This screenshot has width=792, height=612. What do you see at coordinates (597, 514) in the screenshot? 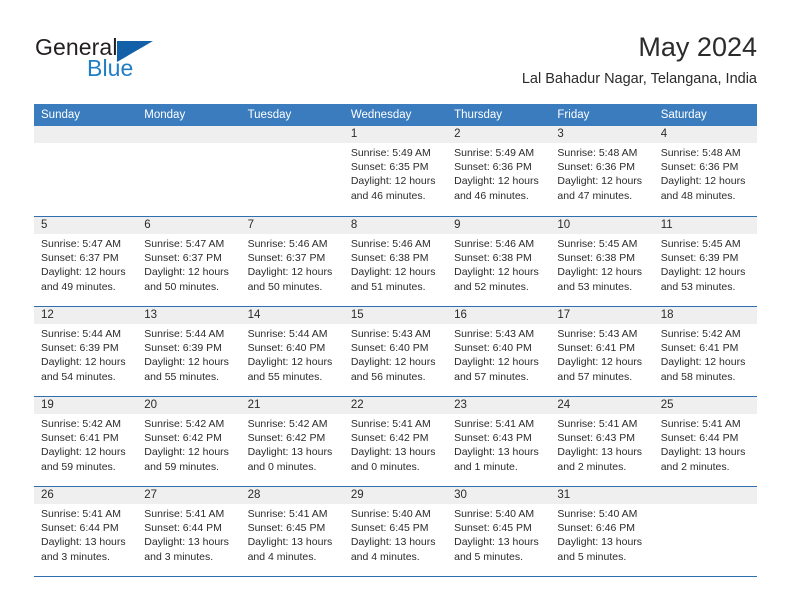
I see `sunrise-time: Sunrise: 5:40 AM` at bounding box center [597, 514].